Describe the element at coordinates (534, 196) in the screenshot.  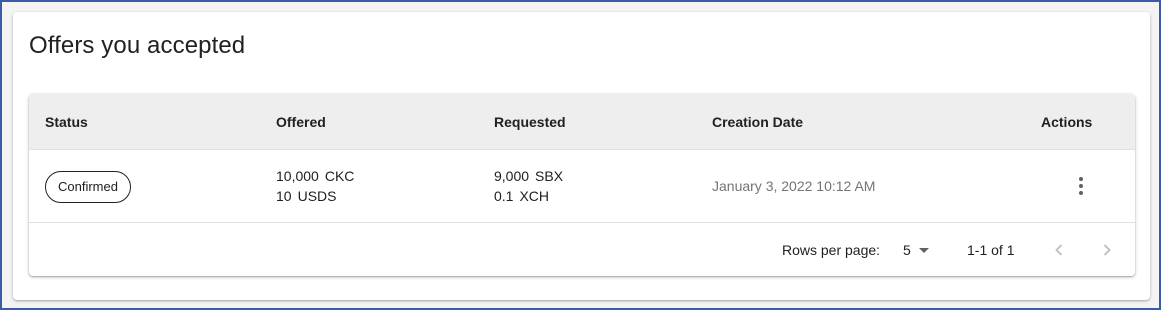
I see `requested-unit: XCH` at that location.